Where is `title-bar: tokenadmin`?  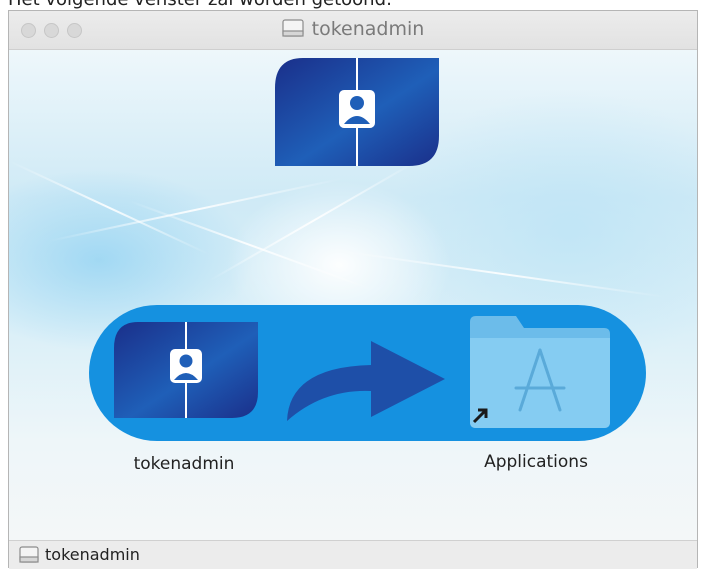
title-bar: tokenadmin is located at coordinates (353, 30).